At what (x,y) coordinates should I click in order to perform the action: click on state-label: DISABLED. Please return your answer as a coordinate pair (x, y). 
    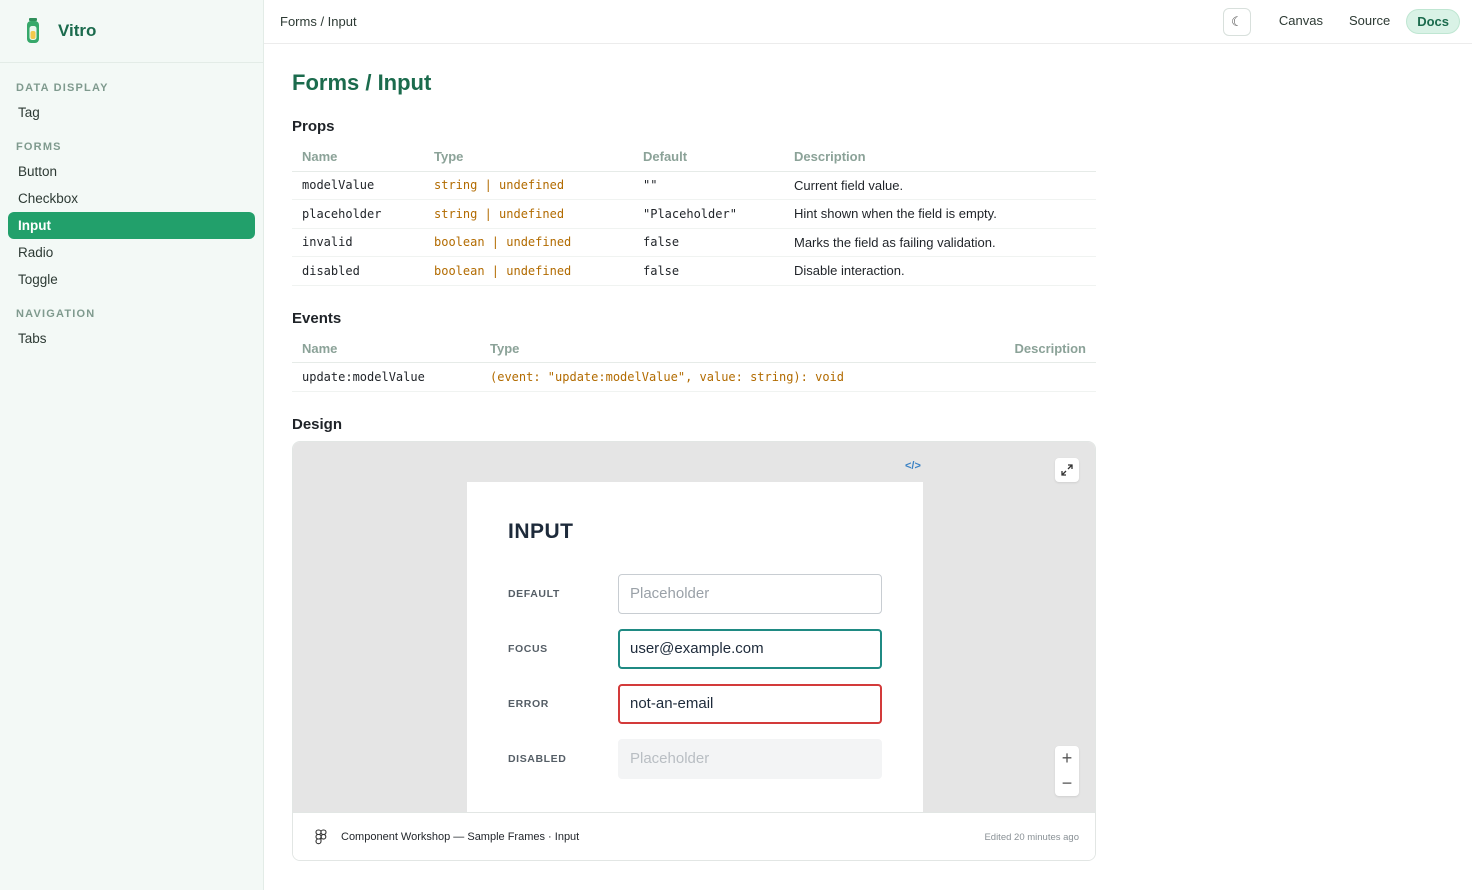
    Looking at the image, I should click on (537, 758).